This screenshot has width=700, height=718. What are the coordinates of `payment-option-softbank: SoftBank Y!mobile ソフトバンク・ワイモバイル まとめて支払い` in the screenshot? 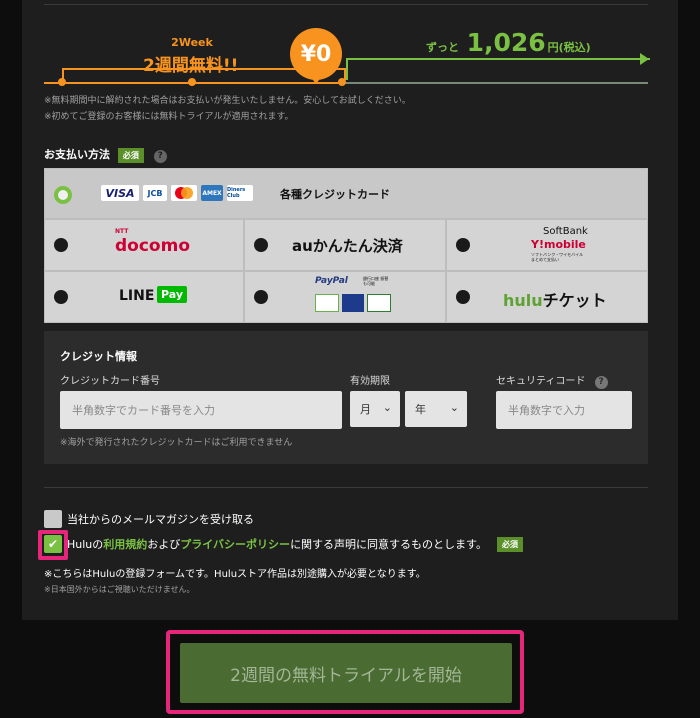 It's located at (547, 245).